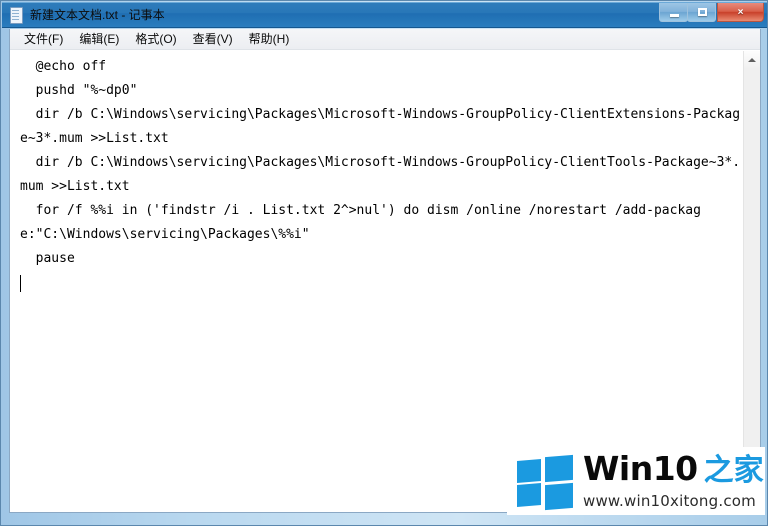  I want to click on vertical-scrollbar, so click(751, 281).